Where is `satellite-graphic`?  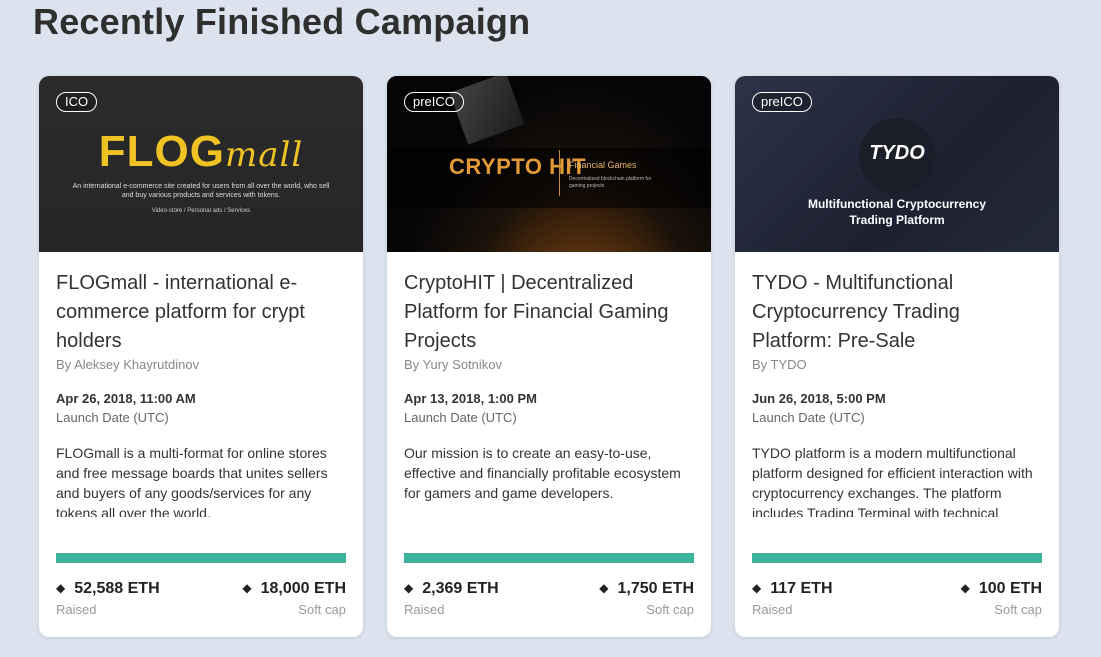 satellite-graphic is located at coordinates (487, 110).